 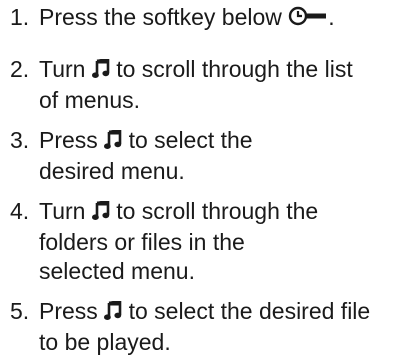 What do you see at coordinates (20, 311) in the screenshot?
I see `step-number: 5.` at bounding box center [20, 311].